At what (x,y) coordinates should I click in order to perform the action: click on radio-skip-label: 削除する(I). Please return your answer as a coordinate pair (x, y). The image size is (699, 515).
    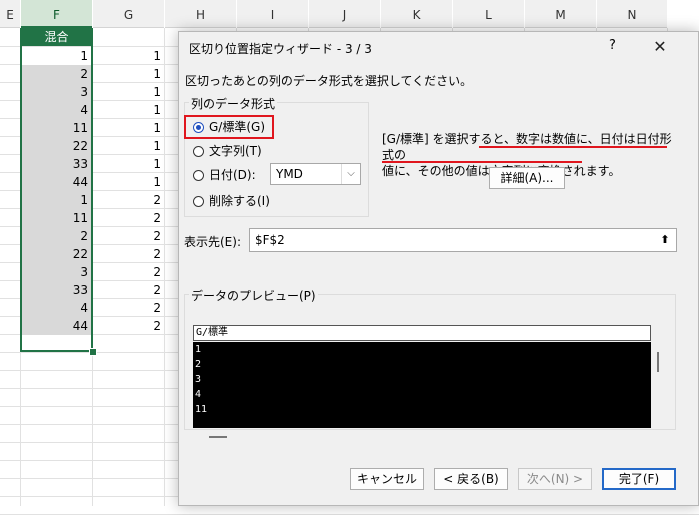
    Looking at the image, I should click on (239, 201).